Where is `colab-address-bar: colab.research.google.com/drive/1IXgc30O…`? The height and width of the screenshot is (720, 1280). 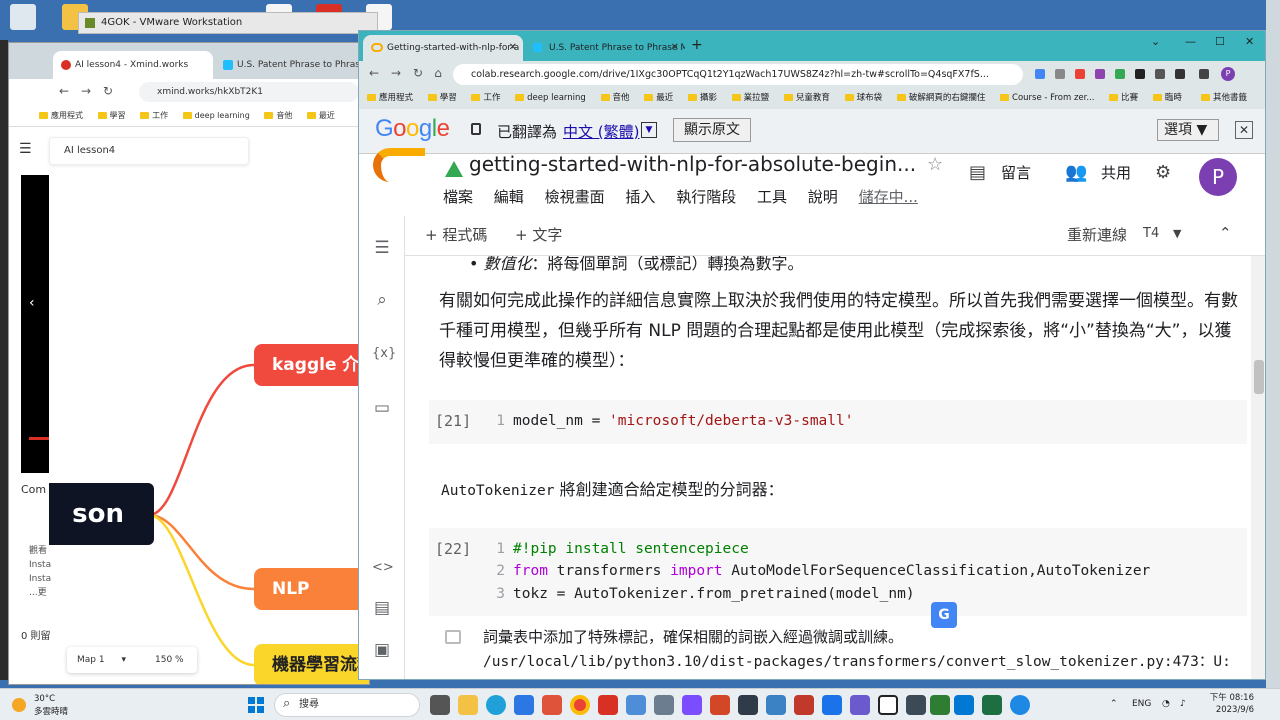
colab-address-bar: colab.research.google.com/drive/1IXgc30O… is located at coordinates (738, 74).